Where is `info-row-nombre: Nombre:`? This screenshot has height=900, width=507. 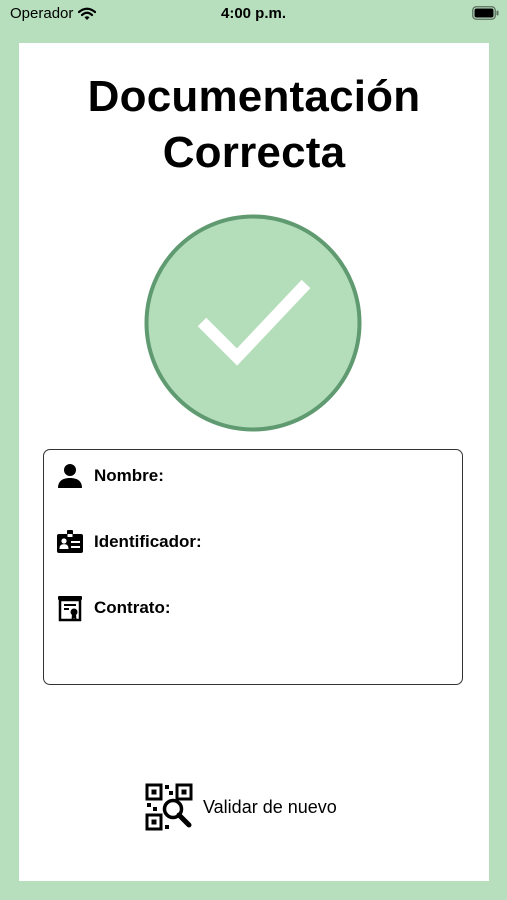 info-row-nombre: Nombre: is located at coordinates (110, 476).